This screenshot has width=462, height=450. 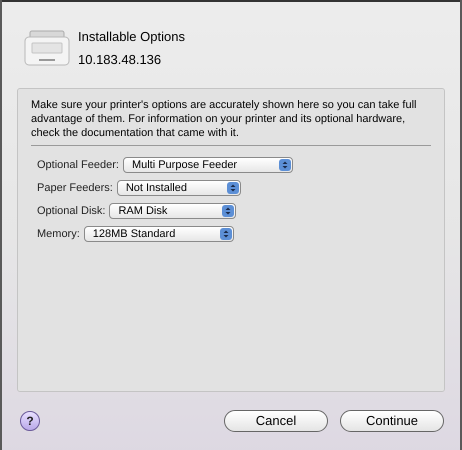 What do you see at coordinates (178, 188) in the screenshot?
I see `option-popup: Not Installed` at bounding box center [178, 188].